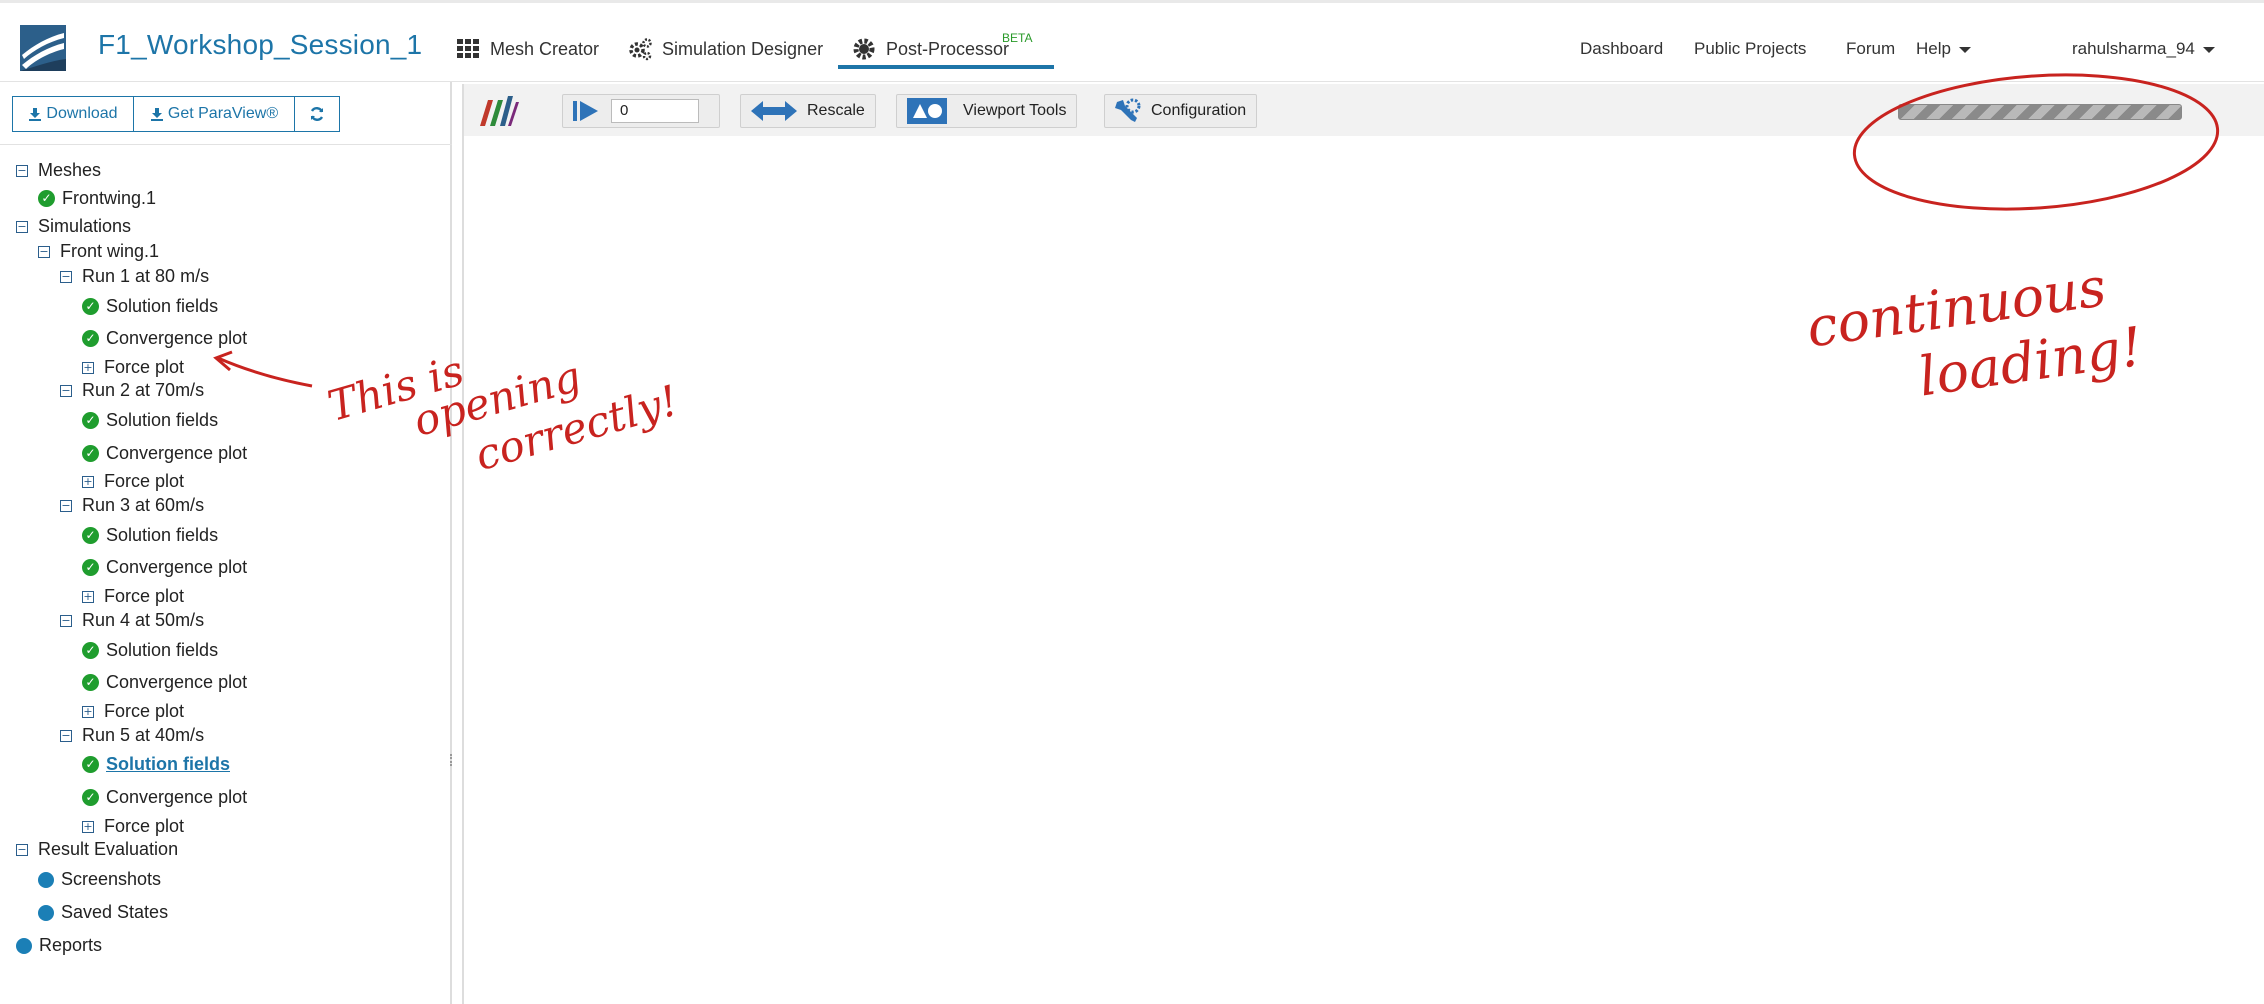  Describe the element at coordinates (2040, 112) in the screenshot. I see `loading-progress-bar` at that location.